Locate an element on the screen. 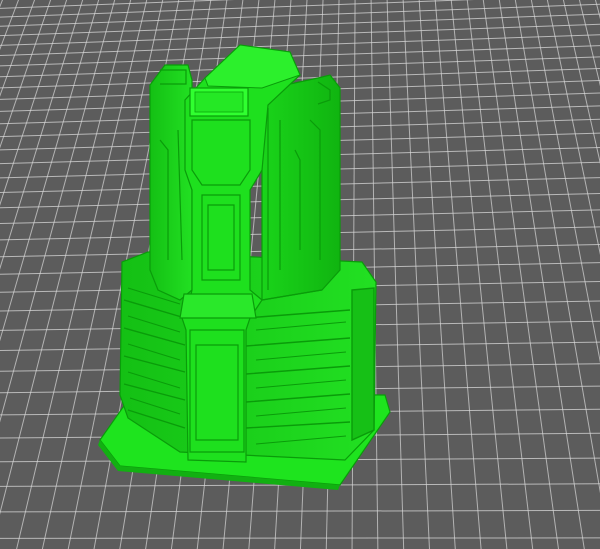  tower-right-column is located at coordinates (301, 187).